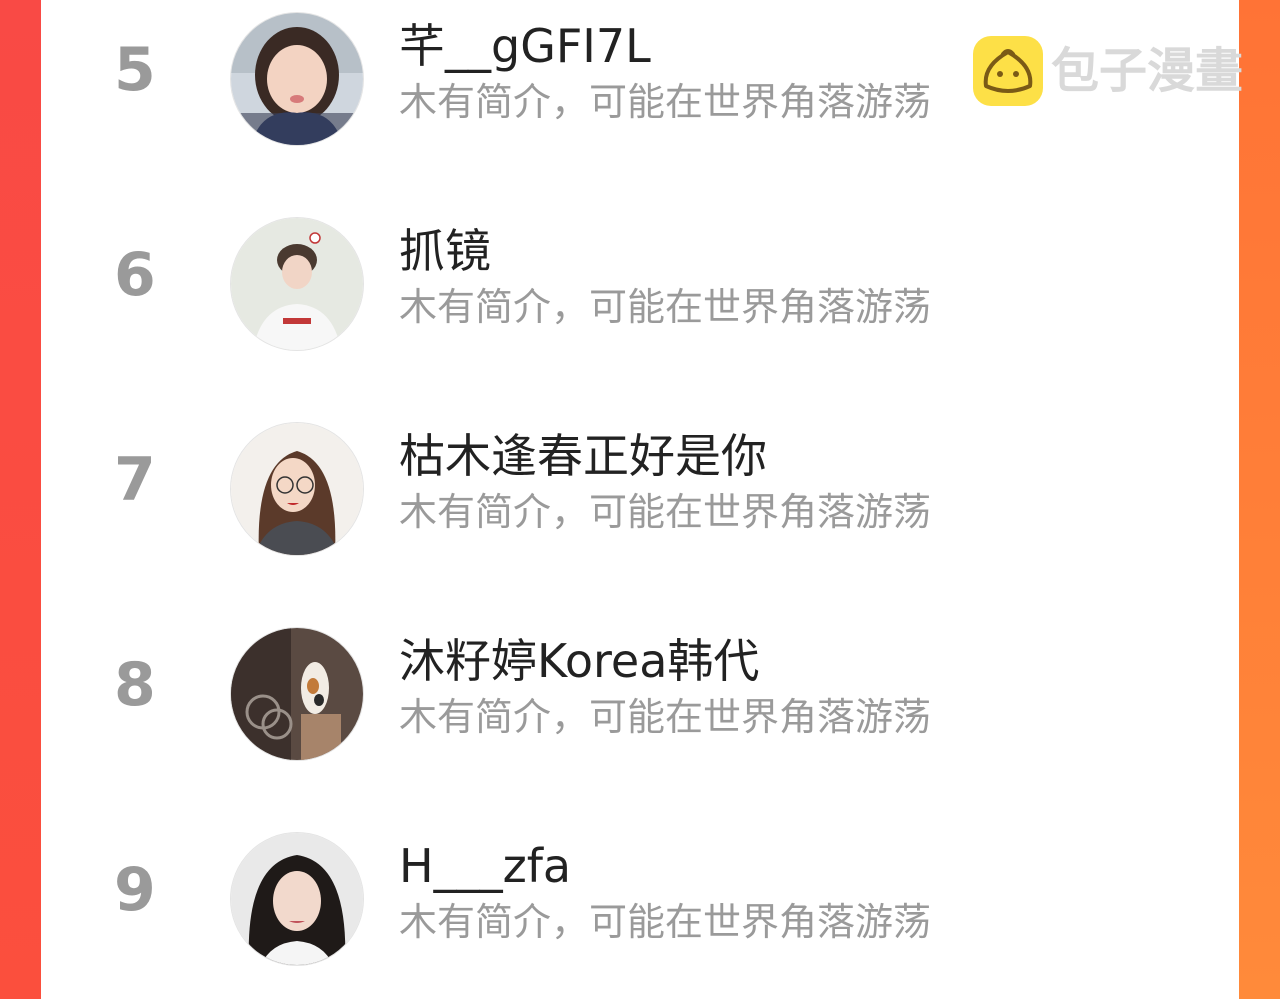 The width and height of the screenshot is (1280, 999). What do you see at coordinates (640, 892) in the screenshot?
I see `list-item: 9 H___zfa 木有简介，可能在世界角落游荡` at bounding box center [640, 892].